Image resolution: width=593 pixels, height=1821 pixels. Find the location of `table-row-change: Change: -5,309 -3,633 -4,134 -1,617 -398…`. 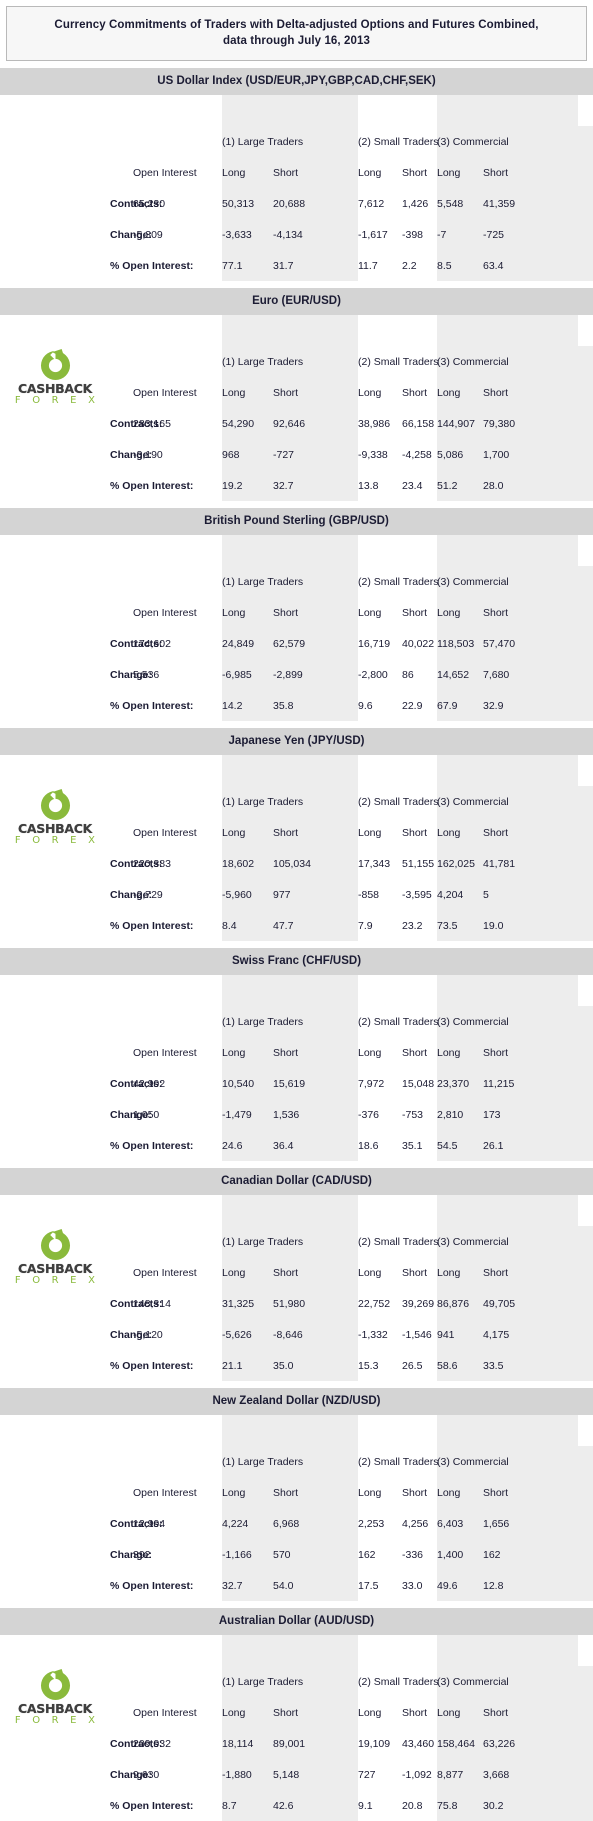

table-row-change: Change: -5,309 -3,633 -4,134 -1,617 -398… is located at coordinates (296, 234).